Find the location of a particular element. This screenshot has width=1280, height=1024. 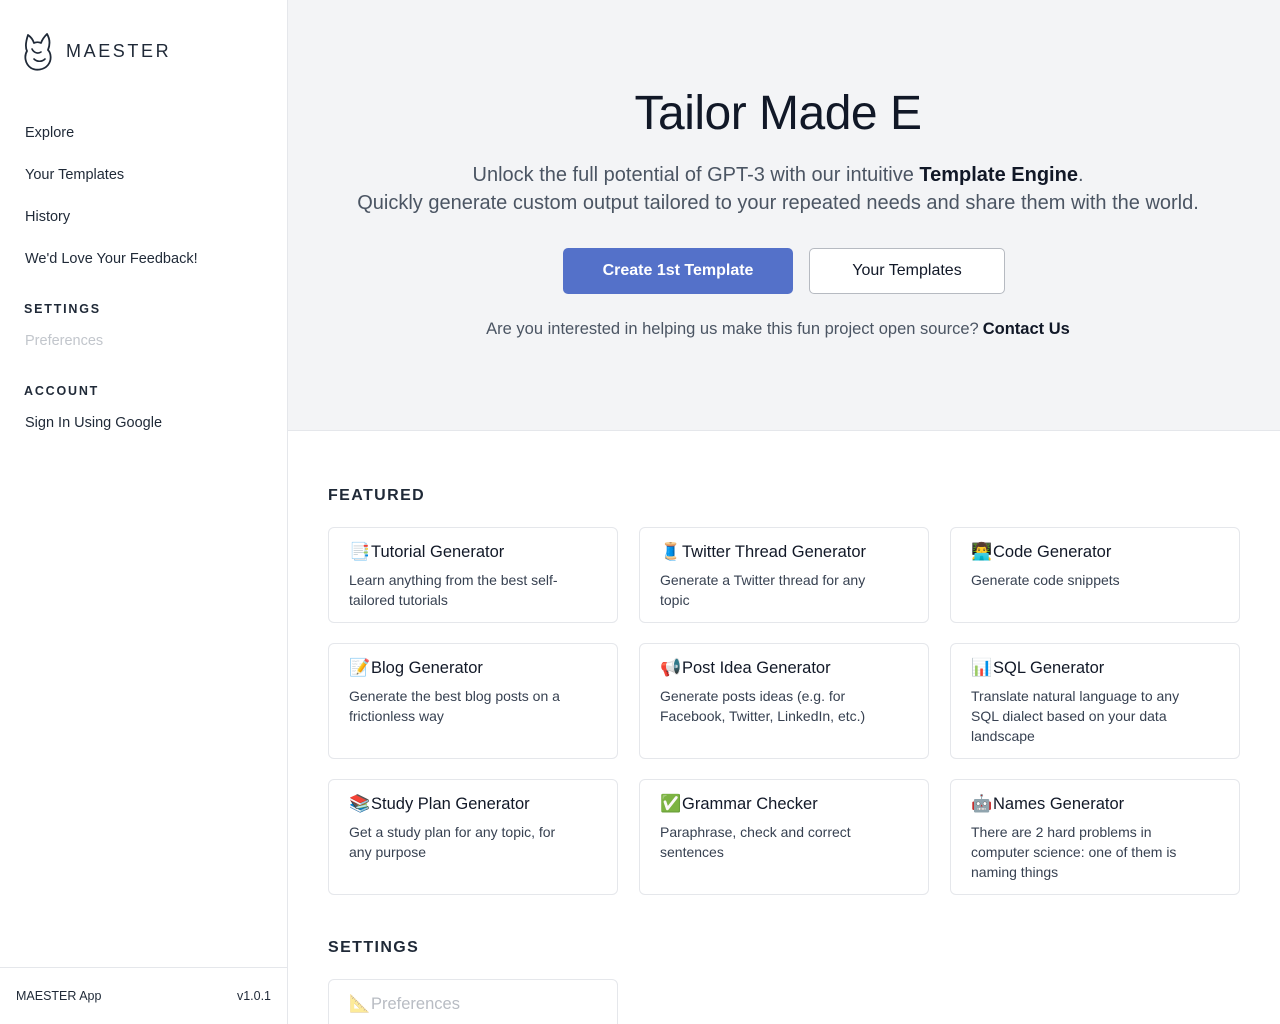

check-mark-icon: ✅ is located at coordinates (671, 803).